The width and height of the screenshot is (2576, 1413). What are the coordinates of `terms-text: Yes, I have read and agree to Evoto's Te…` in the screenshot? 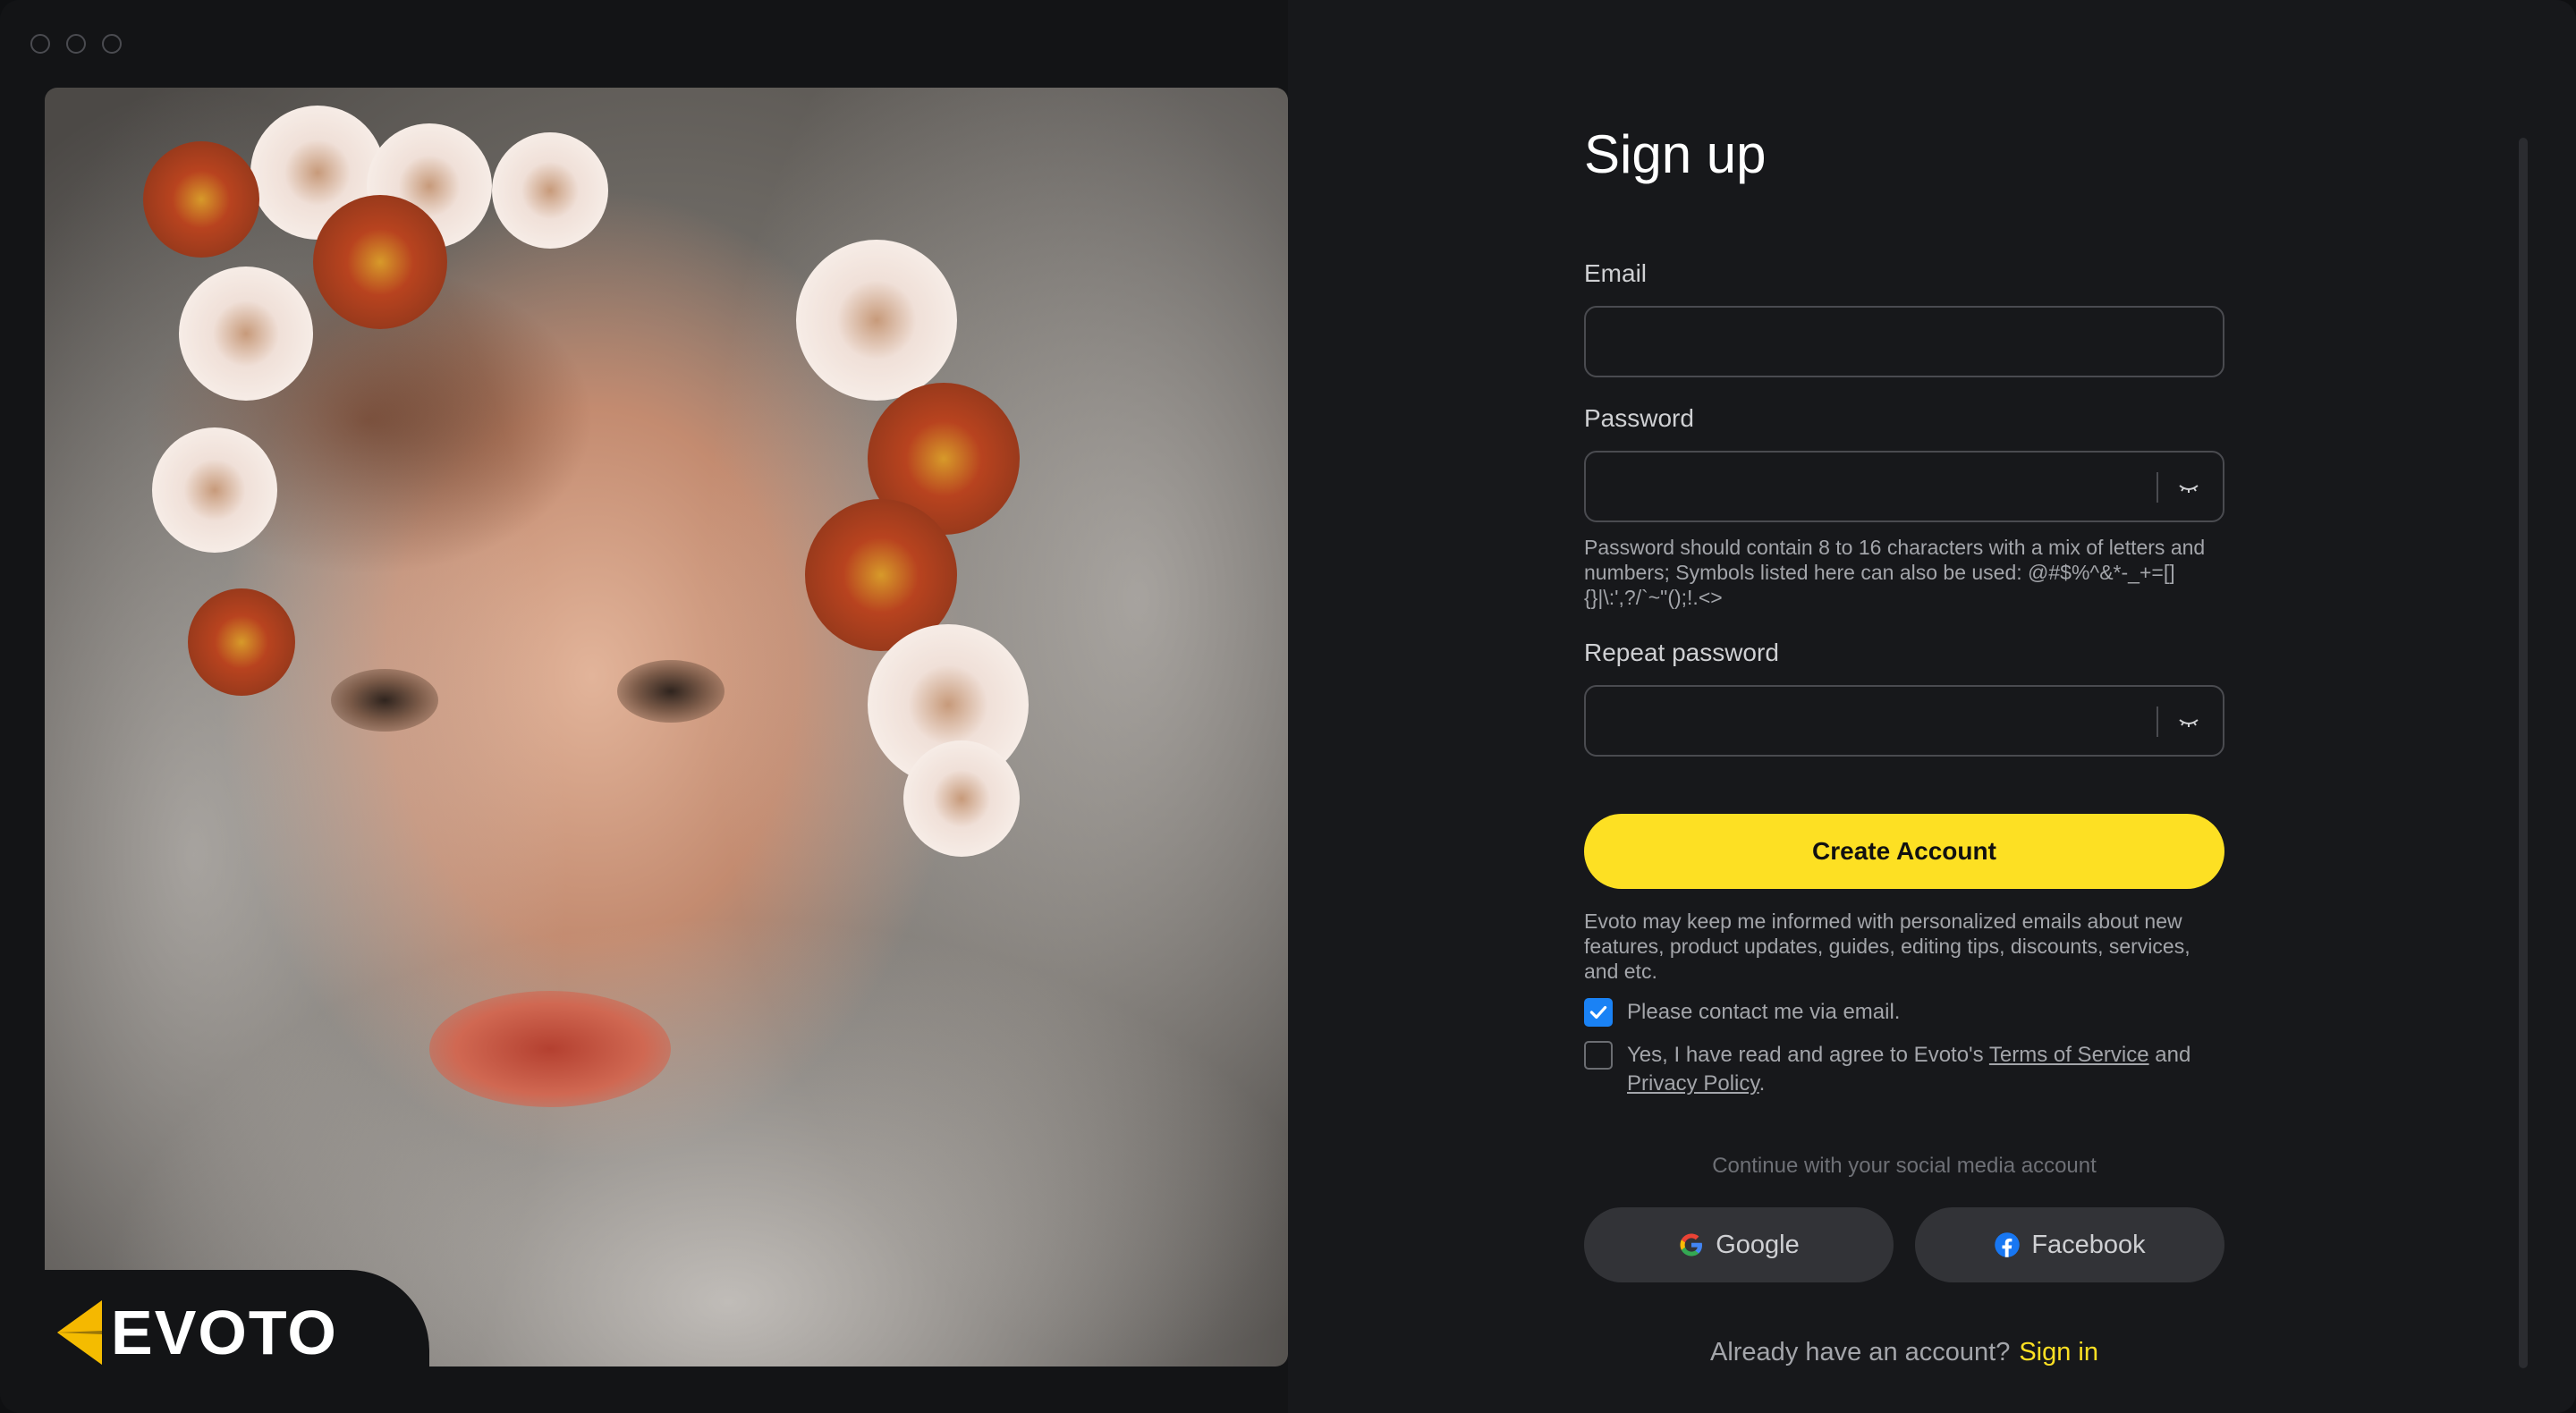 It's located at (1922, 1069).